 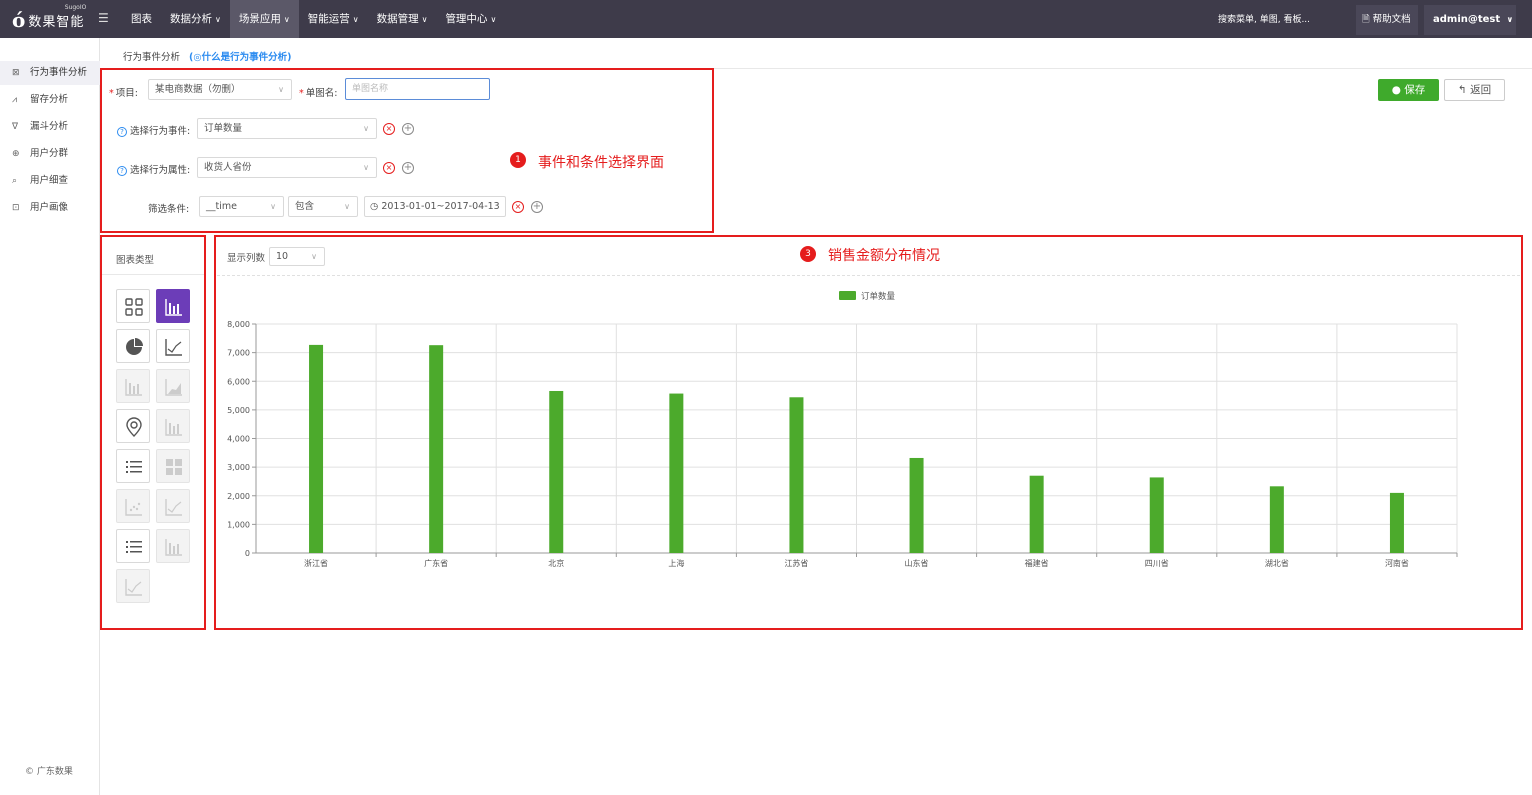 What do you see at coordinates (397, 19) in the screenshot?
I see `nav-item-label: 数据管理` at bounding box center [397, 19].